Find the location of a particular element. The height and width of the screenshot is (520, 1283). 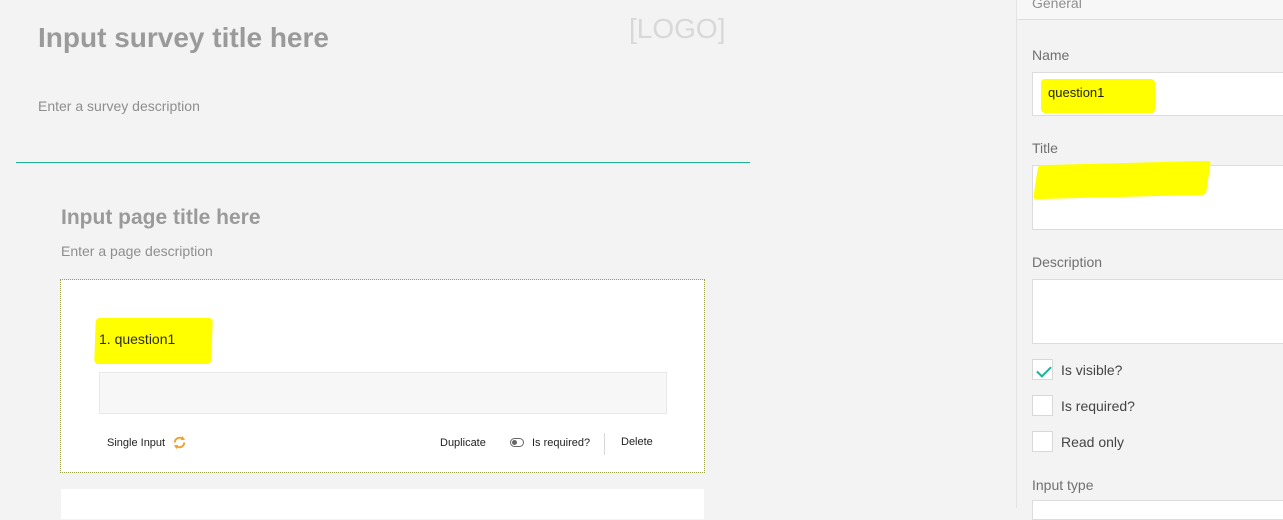

next-question-card is located at coordinates (382, 504).